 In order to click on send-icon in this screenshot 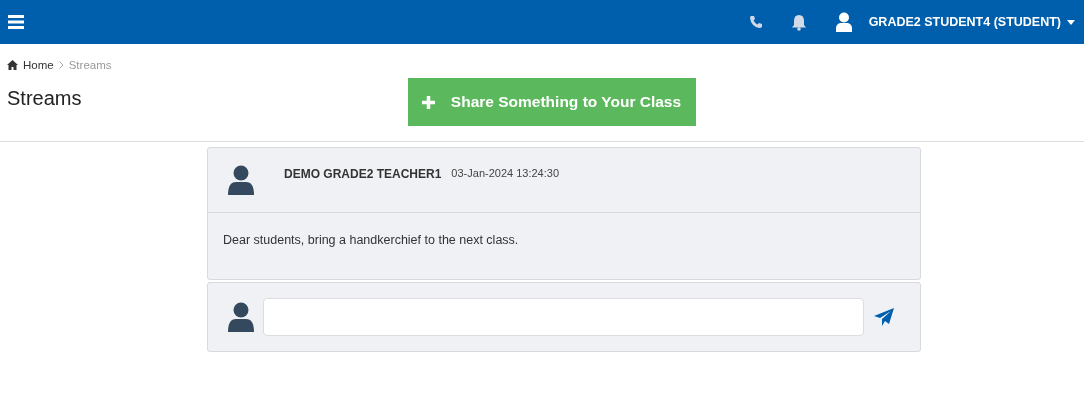, I will do `click(884, 317)`.